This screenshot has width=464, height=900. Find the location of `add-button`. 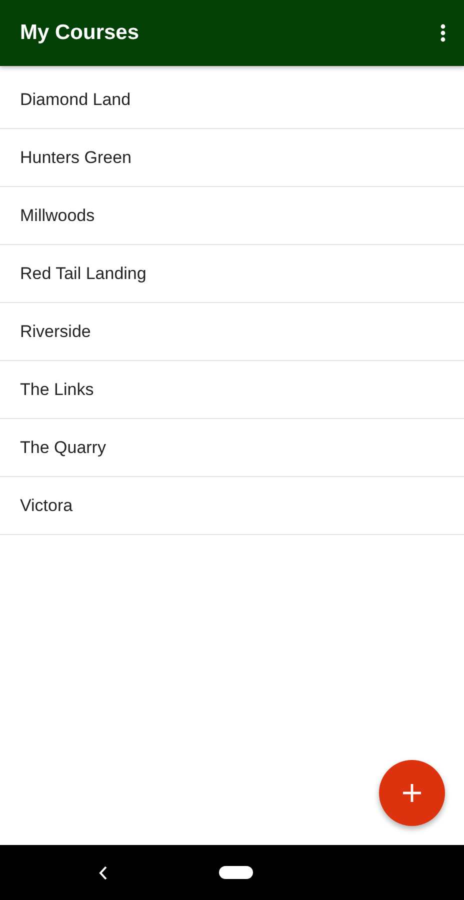

add-button is located at coordinates (412, 793).